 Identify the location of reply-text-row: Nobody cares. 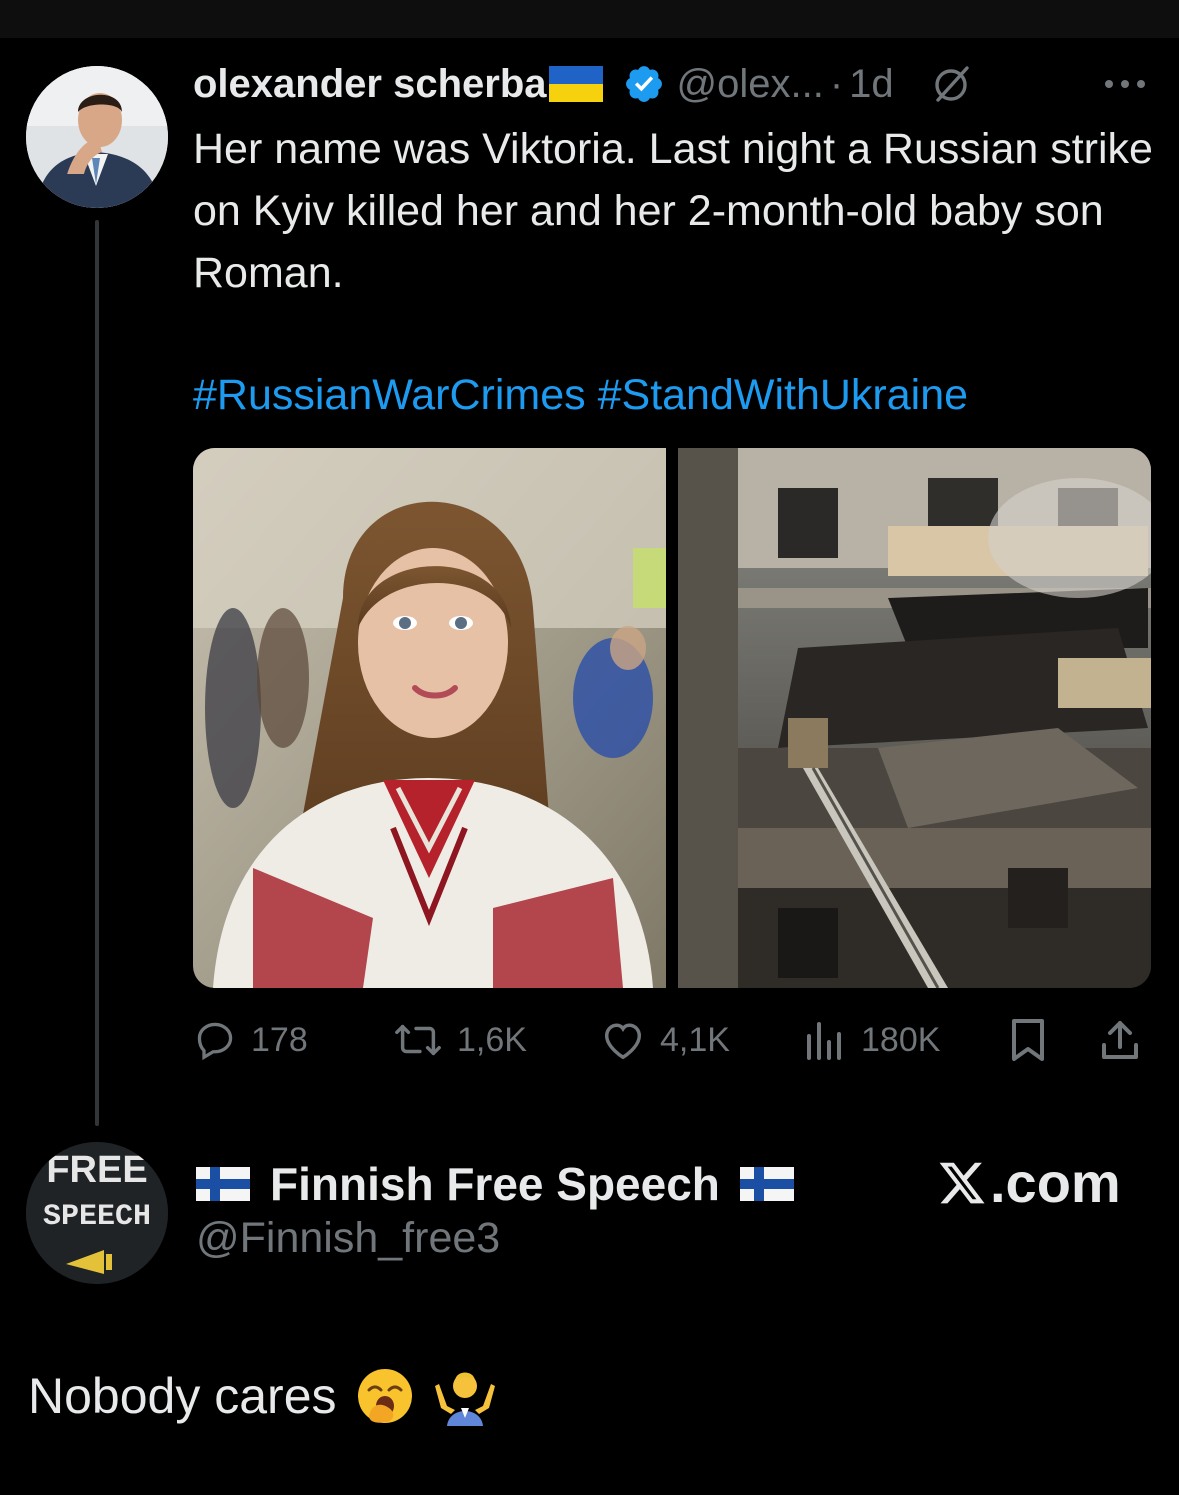
(262, 1396).